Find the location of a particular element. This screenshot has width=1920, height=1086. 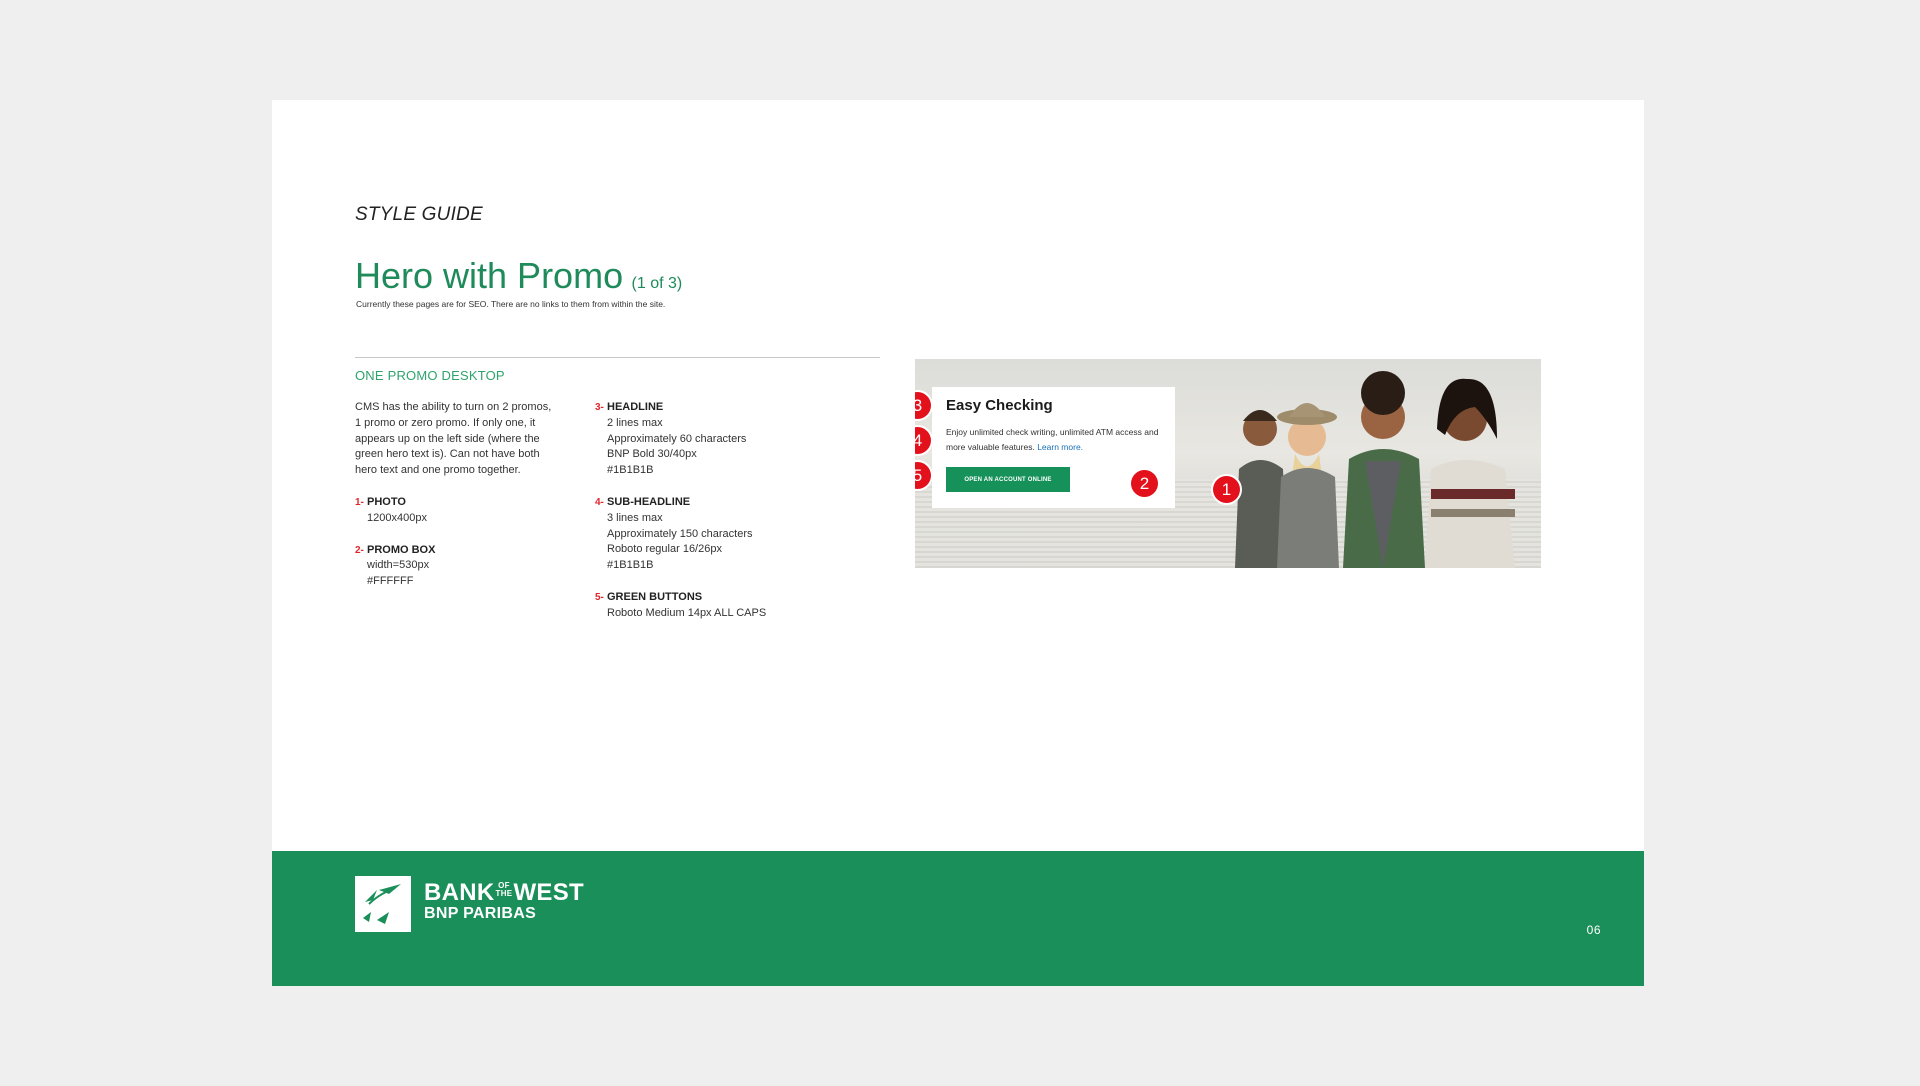

logo-of-the: OF THE is located at coordinates (504, 890).